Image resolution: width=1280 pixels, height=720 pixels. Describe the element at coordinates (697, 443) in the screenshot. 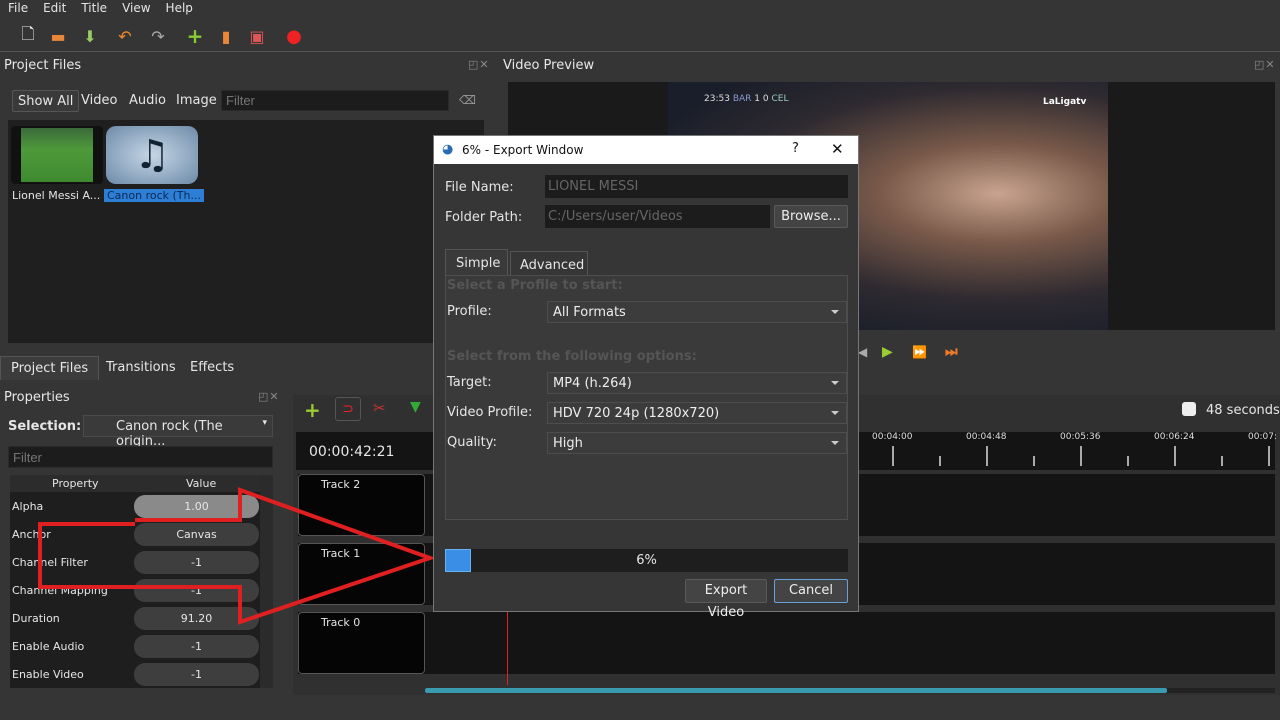

I see `quality-dropdown: High` at that location.